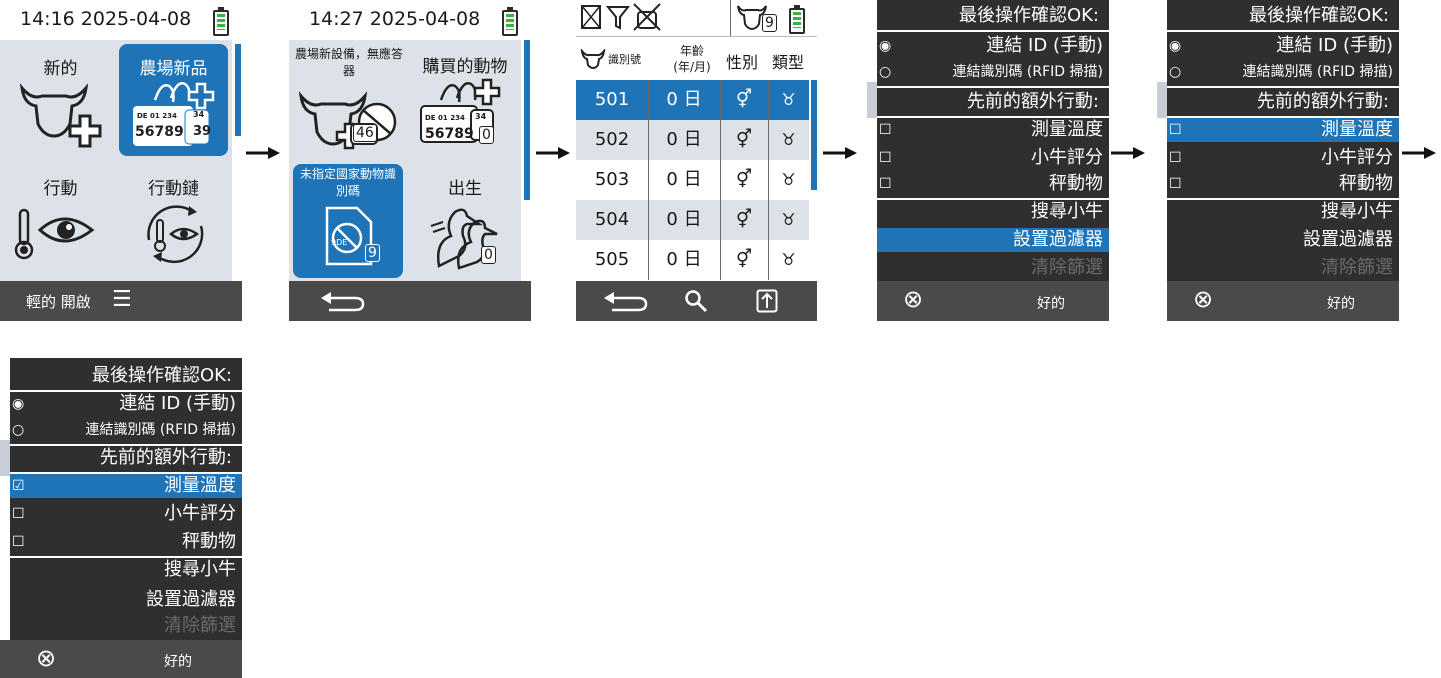  What do you see at coordinates (173, 100) in the screenshot?
I see `tile-farm-new: 農場新品 DE 01 234 56789 34 39` at bounding box center [173, 100].